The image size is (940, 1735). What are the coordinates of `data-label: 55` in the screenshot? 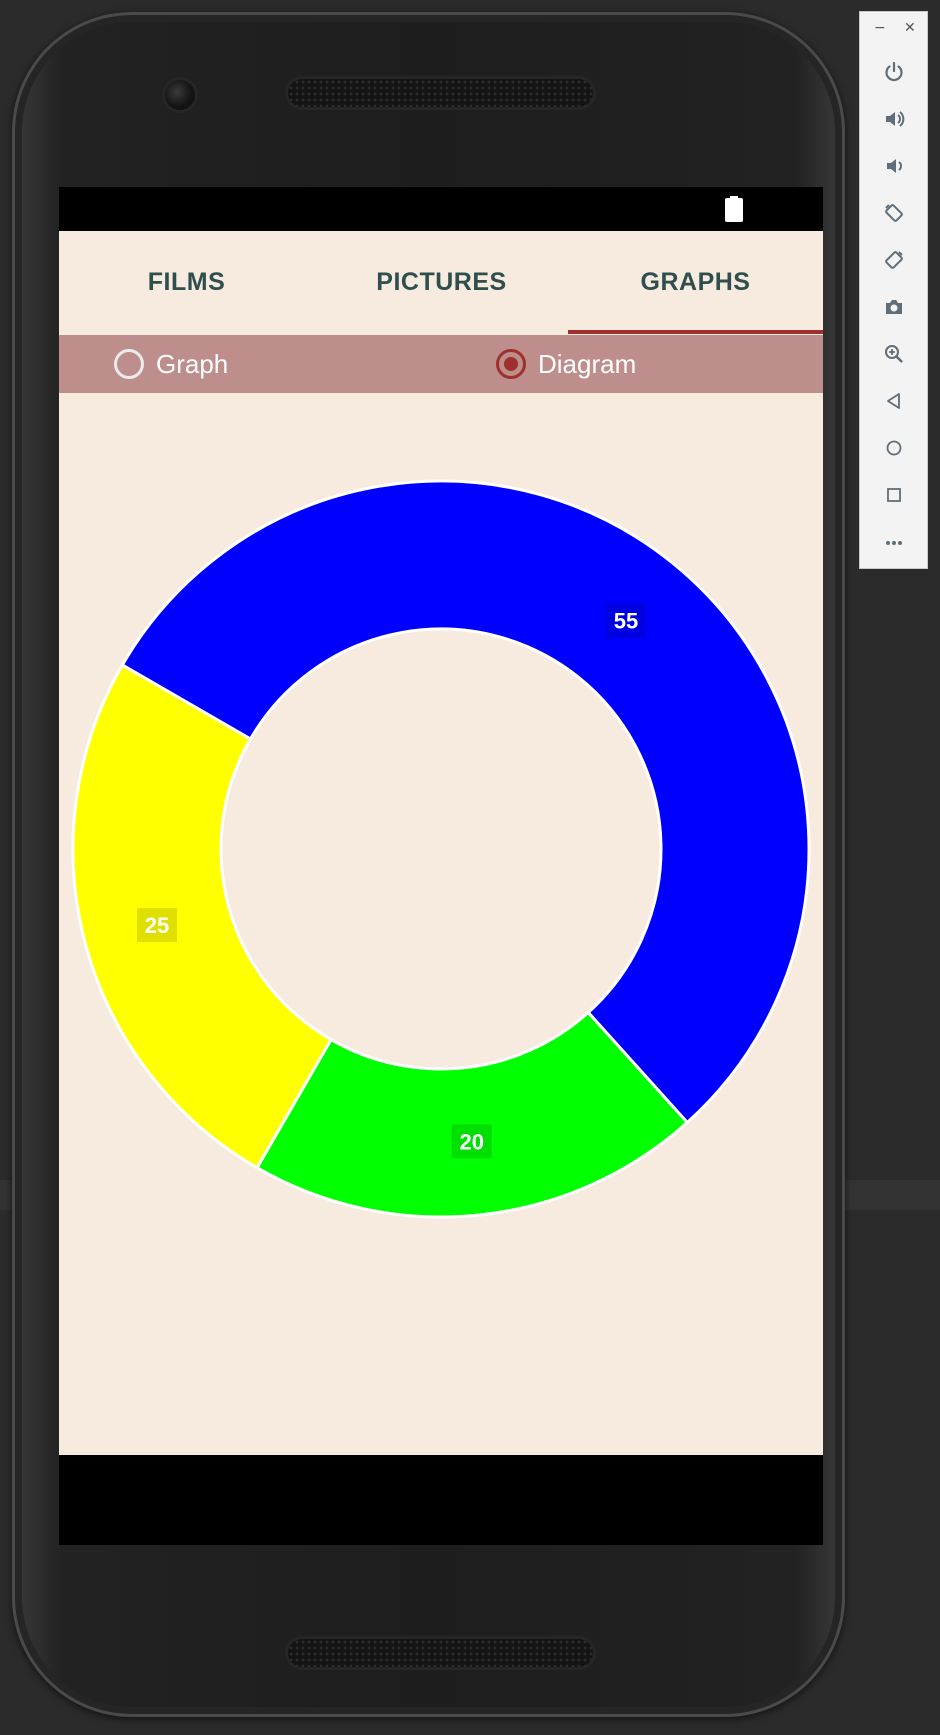 It's located at (626, 621).